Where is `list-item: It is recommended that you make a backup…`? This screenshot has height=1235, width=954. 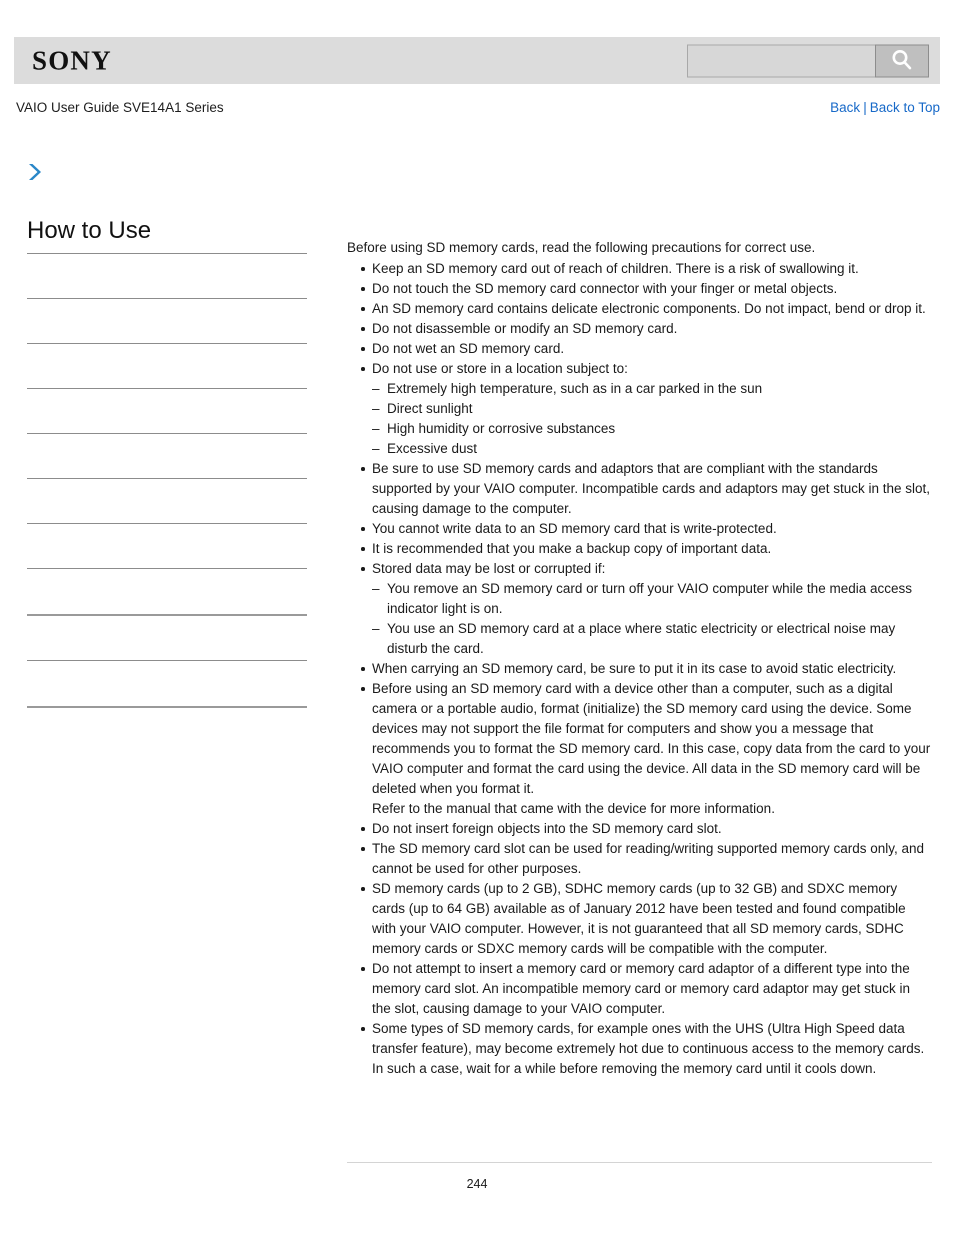
list-item: It is recommended that you make a backup… is located at coordinates (639, 549).